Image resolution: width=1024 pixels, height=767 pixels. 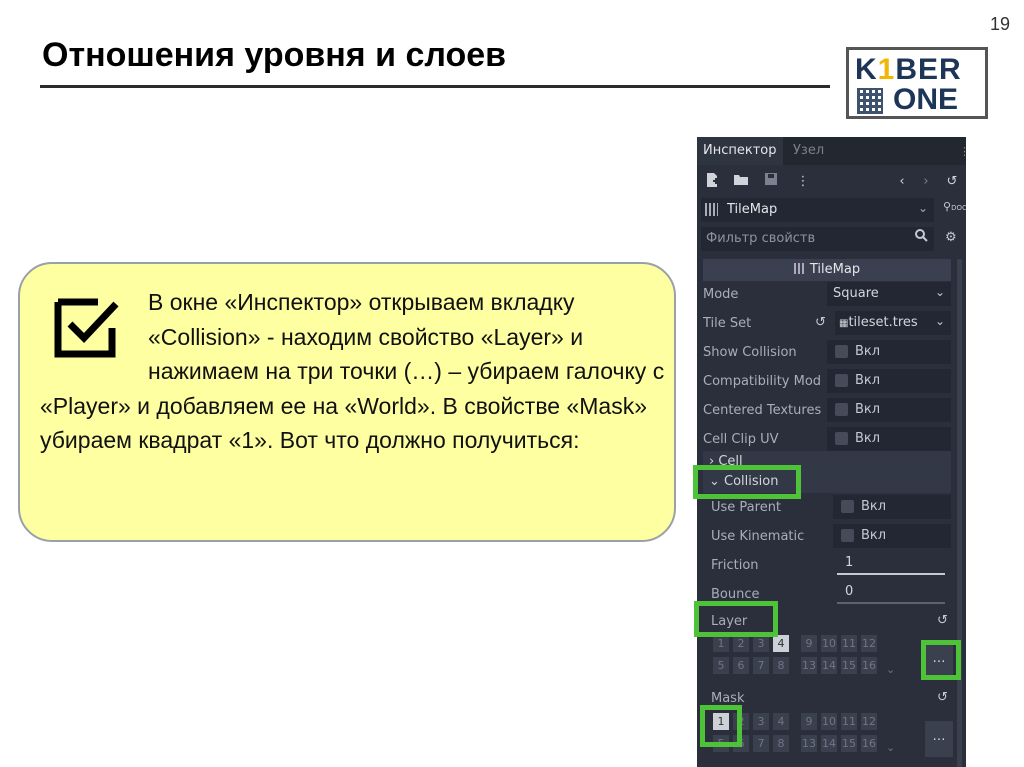 I want to click on mask-bit-9: 9, so click(x=809, y=721).